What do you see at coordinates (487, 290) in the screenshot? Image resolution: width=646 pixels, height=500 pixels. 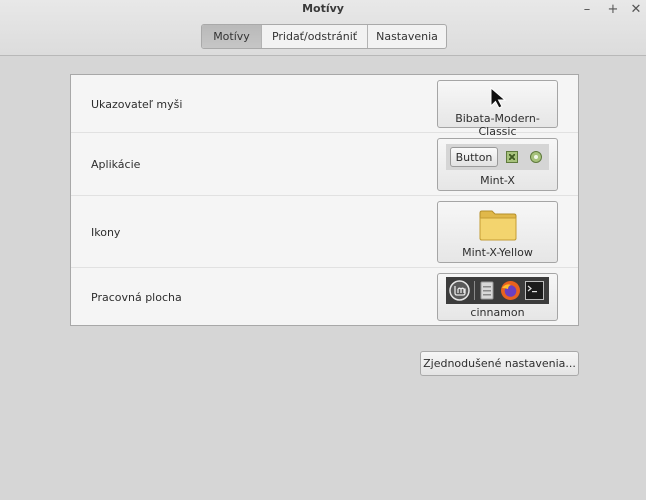 I see `file-manager-icon` at bounding box center [487, 290].